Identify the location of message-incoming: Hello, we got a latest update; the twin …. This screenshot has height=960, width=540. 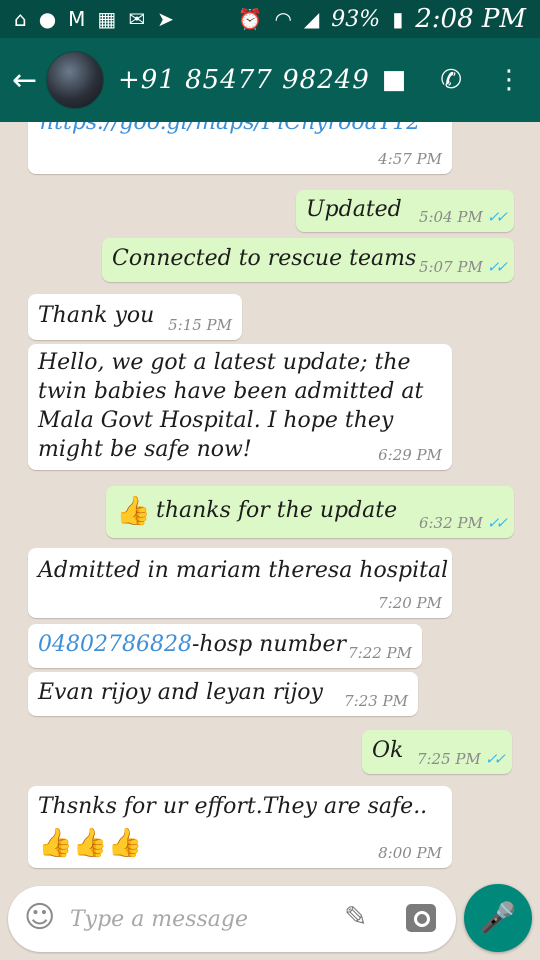
(240, 407).